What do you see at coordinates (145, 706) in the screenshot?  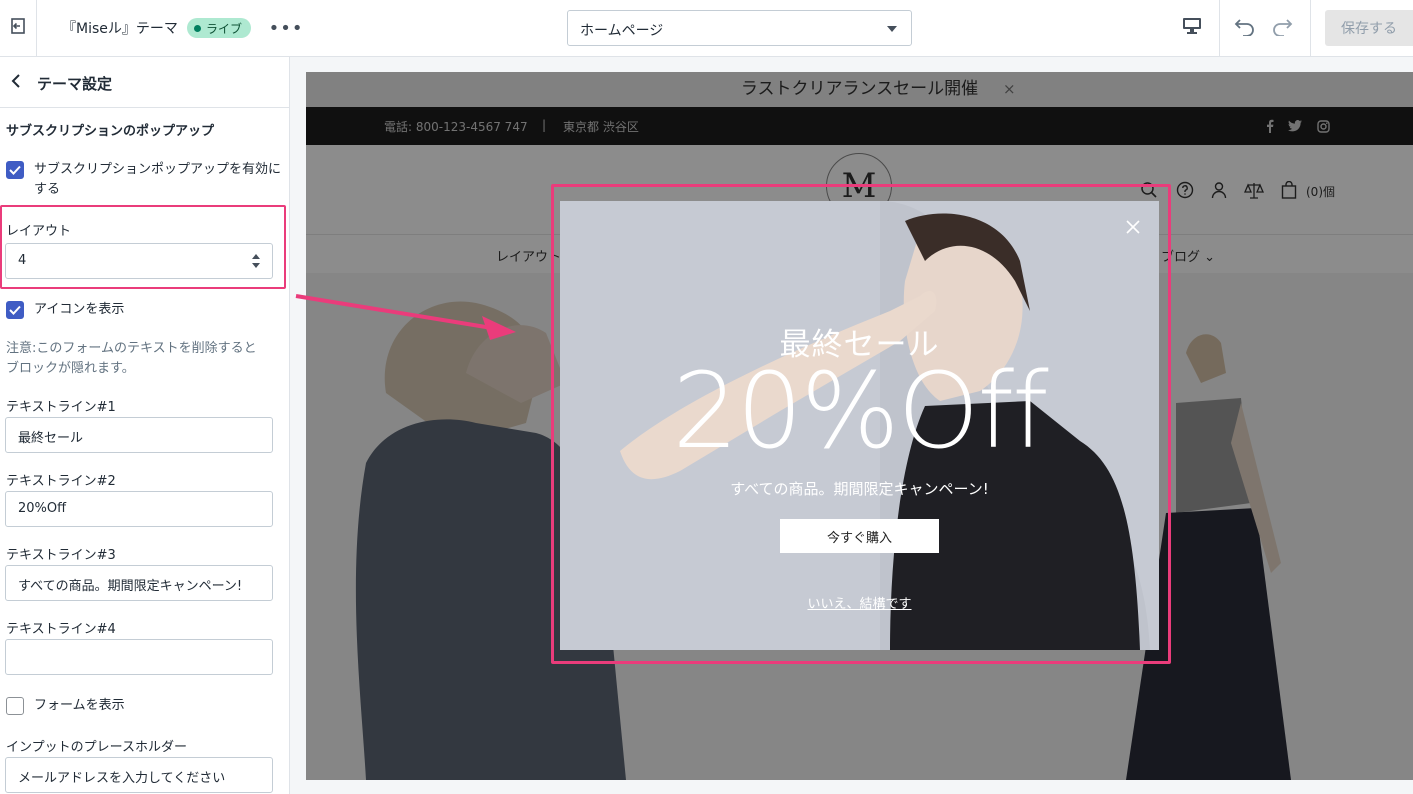 I see `show-form-checkbox-row: フォームを表示` at bounding box center [145, 706].